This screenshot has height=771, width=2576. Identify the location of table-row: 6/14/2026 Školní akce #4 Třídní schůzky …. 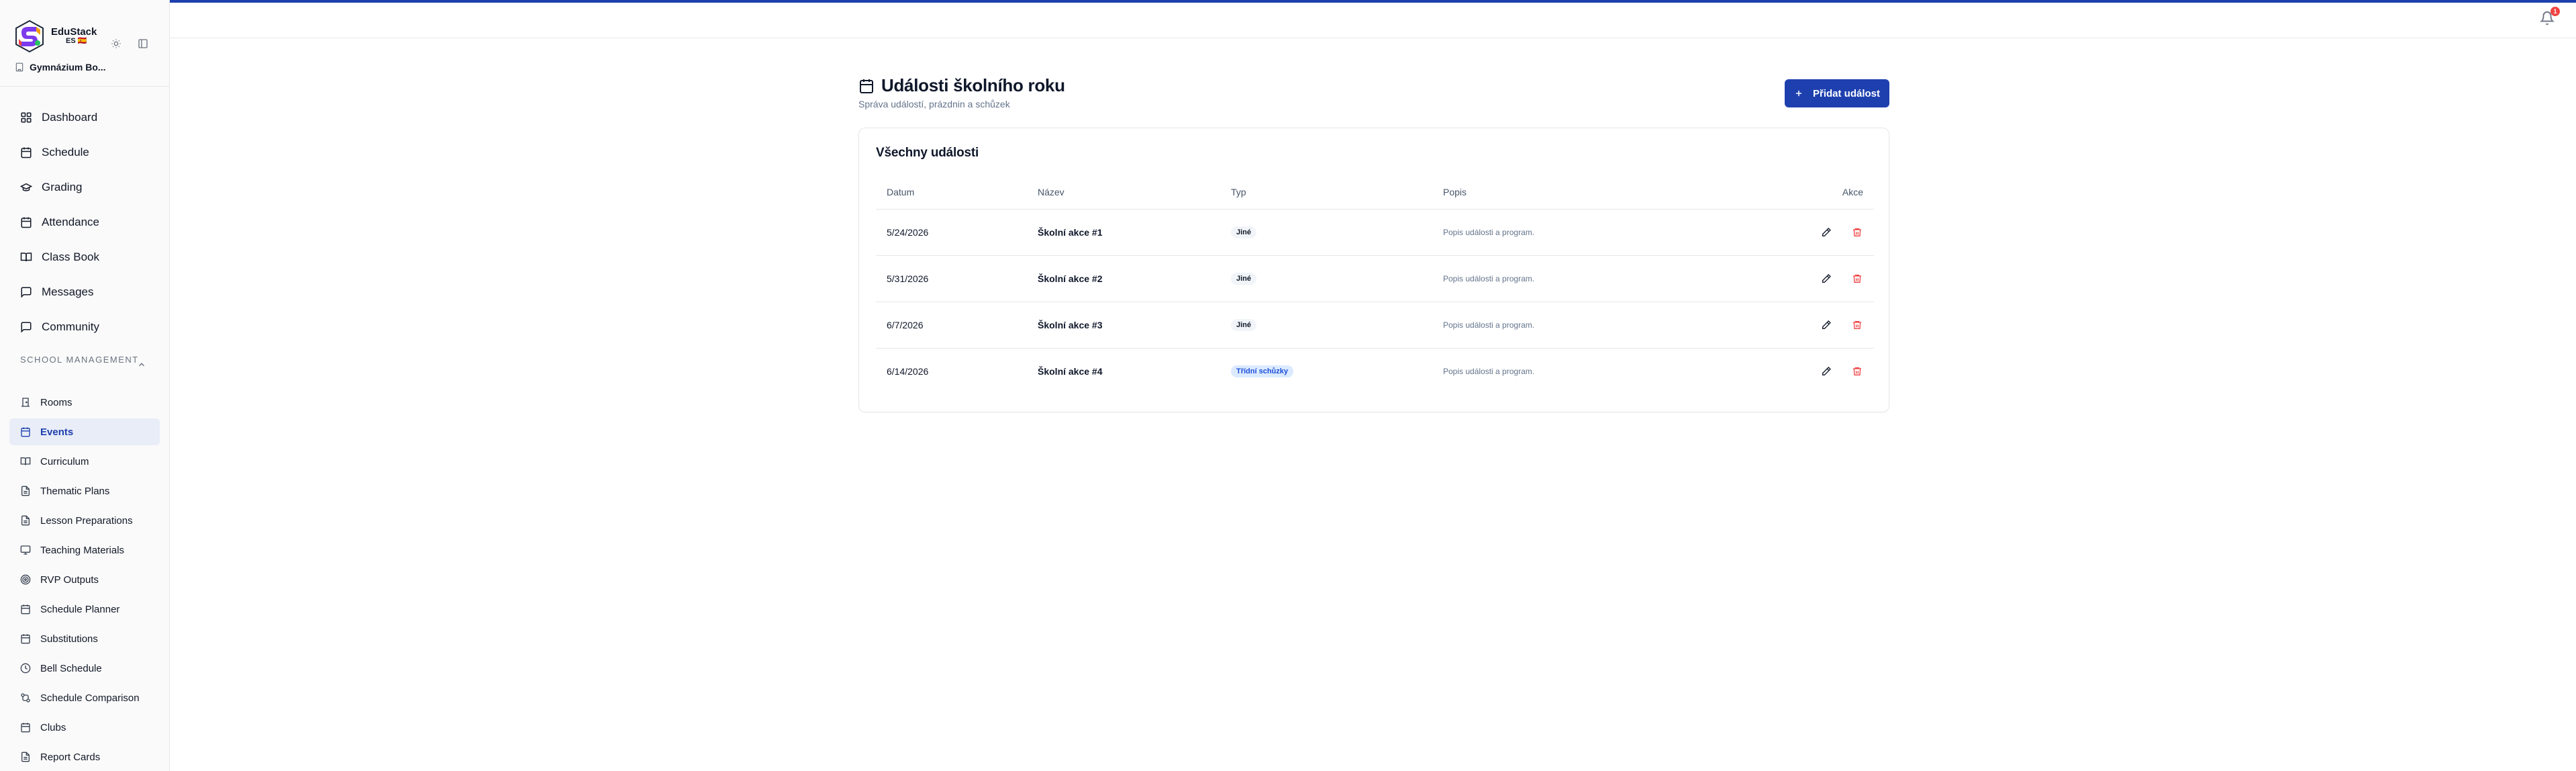
(1375, 371).